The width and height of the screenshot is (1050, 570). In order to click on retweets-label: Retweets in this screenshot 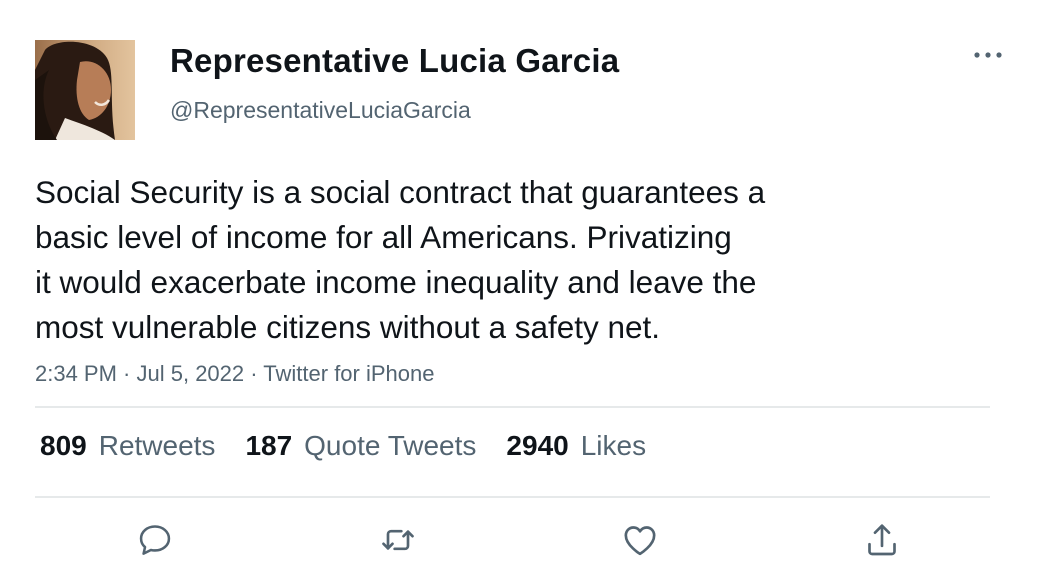, I will do `click(157, 445)`.